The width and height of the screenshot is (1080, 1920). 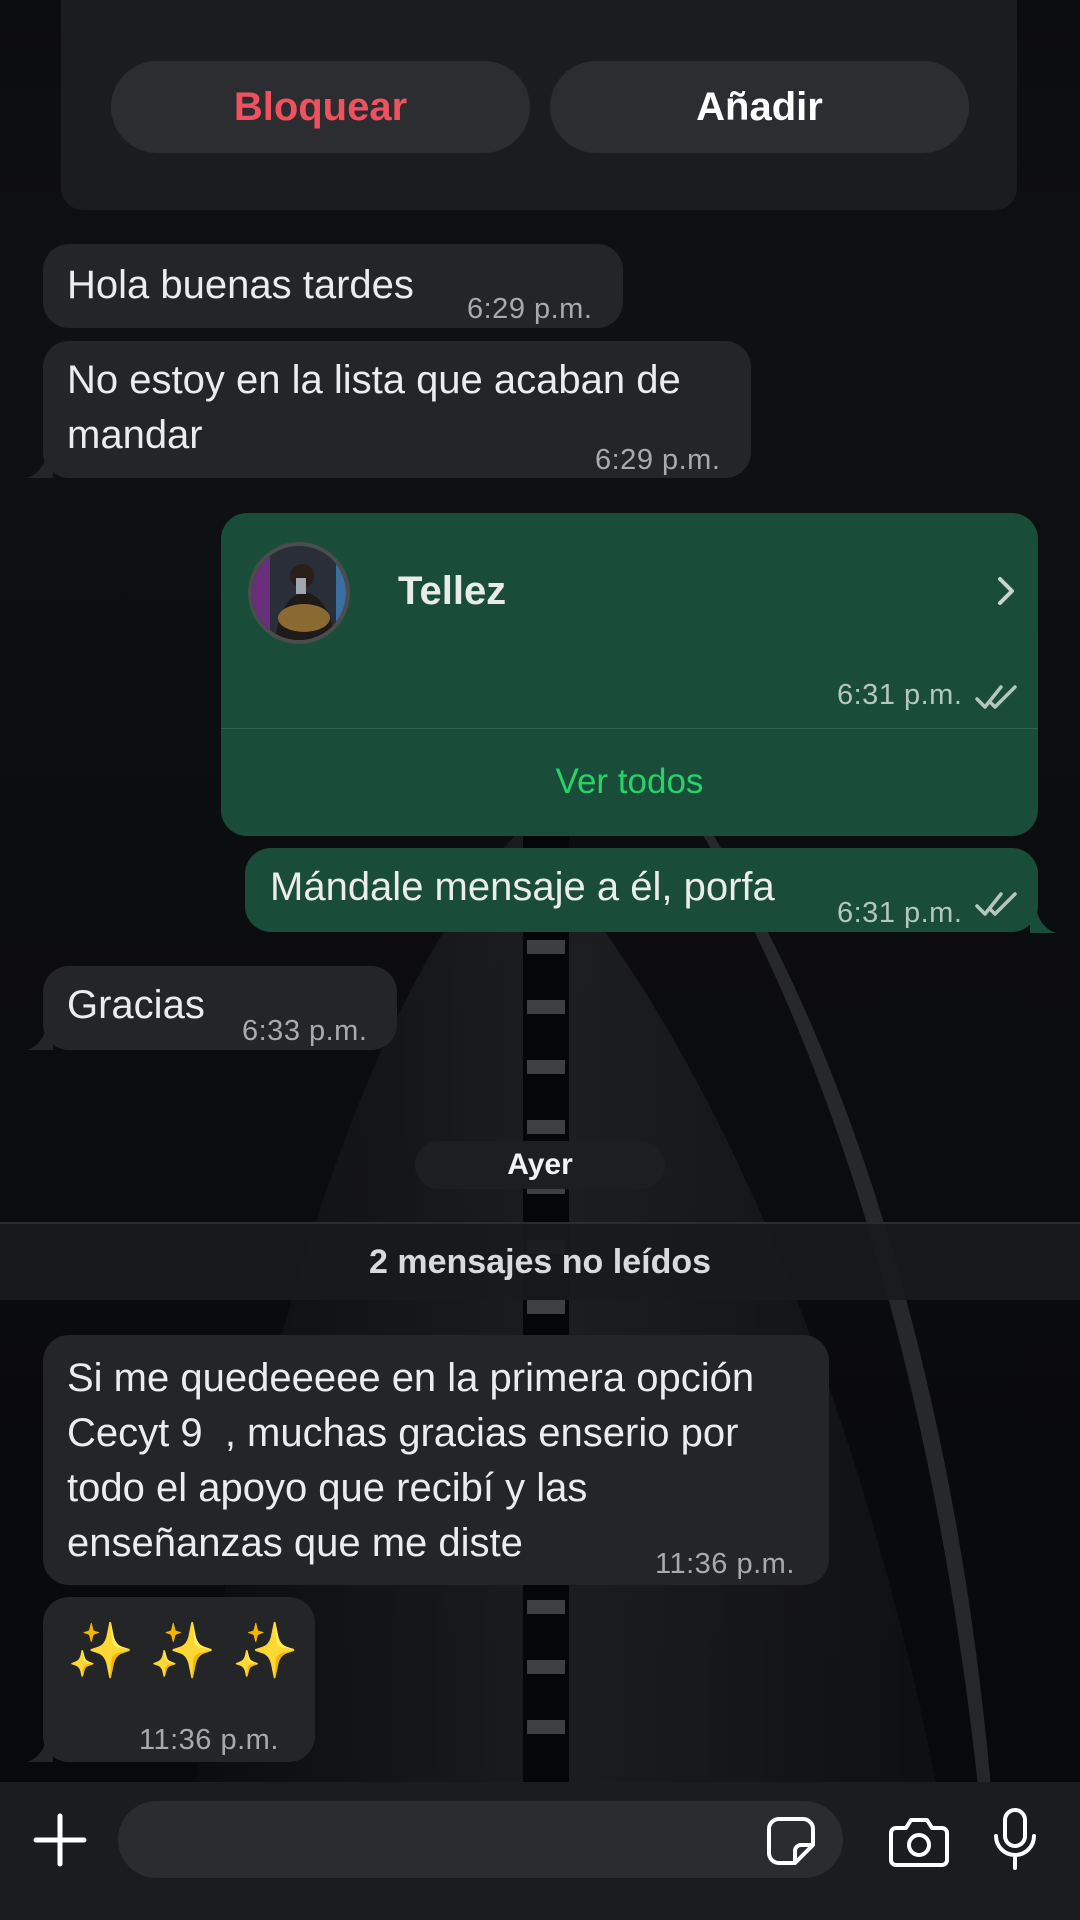 I want to click on add-contact-button: Añadir, so click(x=759, y=107).